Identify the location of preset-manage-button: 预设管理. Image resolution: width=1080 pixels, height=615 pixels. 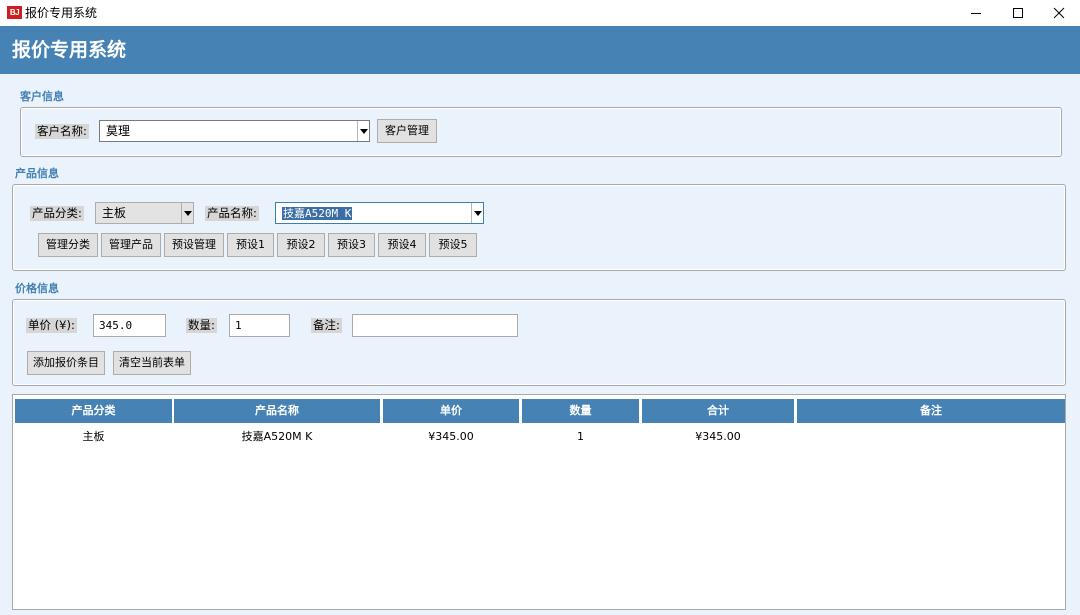
(194, 245).